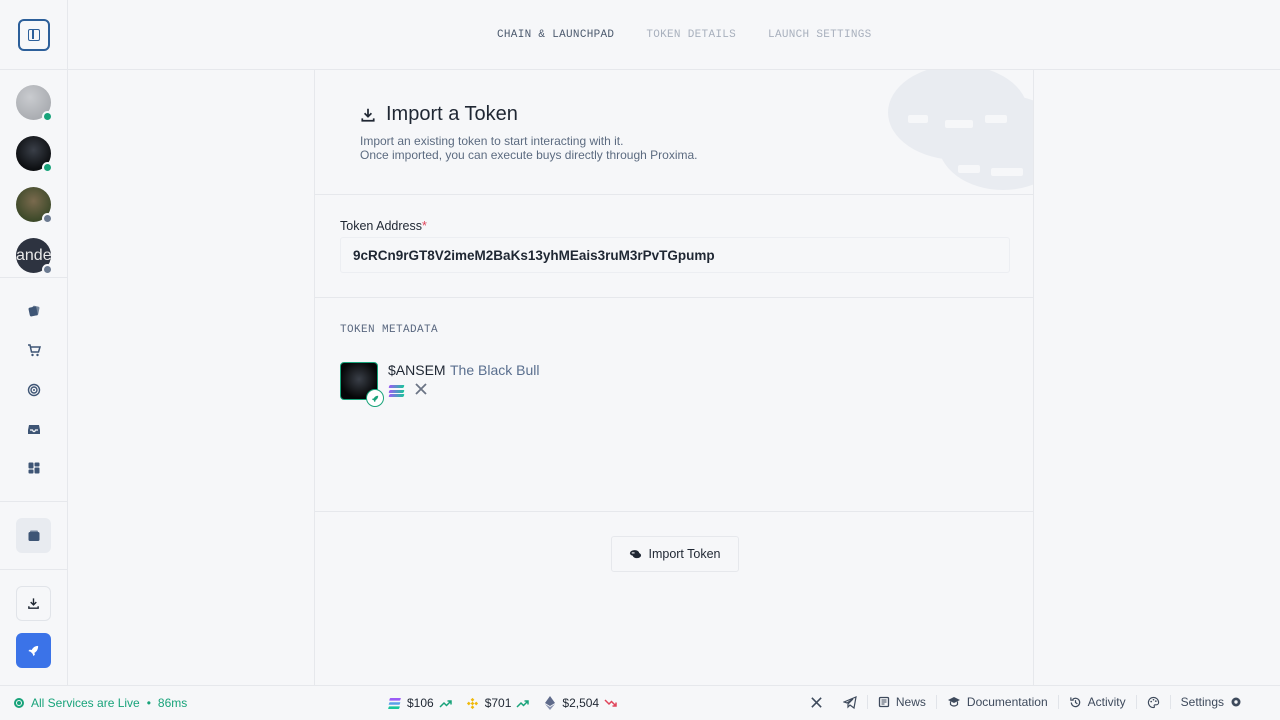 The width and height of the screenshot is (1280, 720). I want to click on bnb-price: $701, so click(498, 703).